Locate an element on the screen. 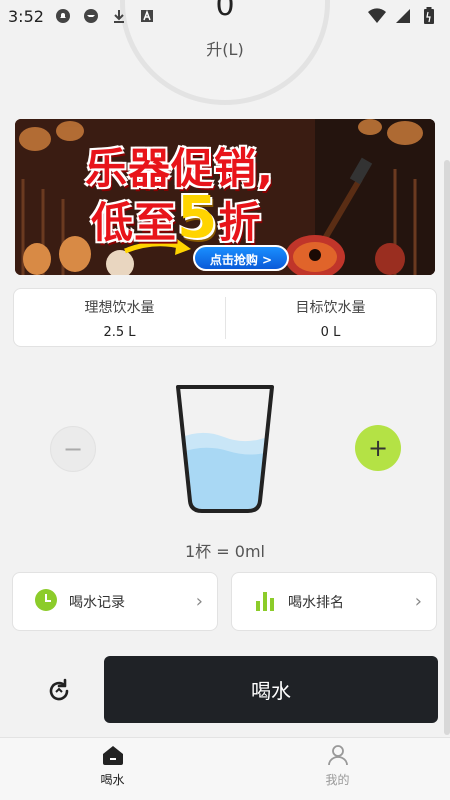 This screenshot has width=450, height=800. banner-discount-number: 5 is located at coordinates (198, 217).